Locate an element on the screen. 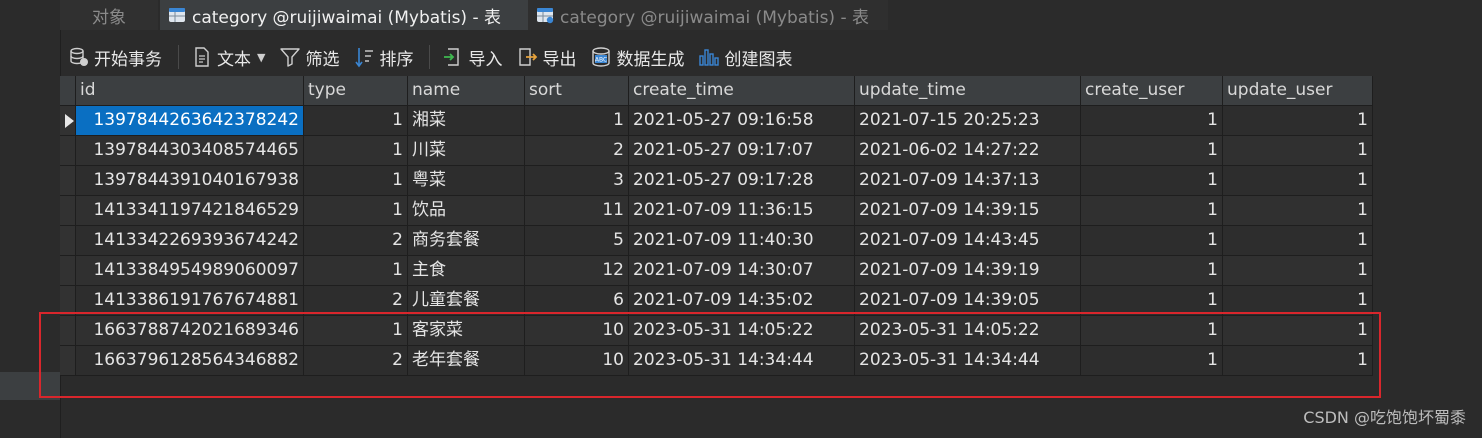 The width and height of the screenshot is (1482, 438). filter-button: 筛选 is located at coordinates (309, 57).